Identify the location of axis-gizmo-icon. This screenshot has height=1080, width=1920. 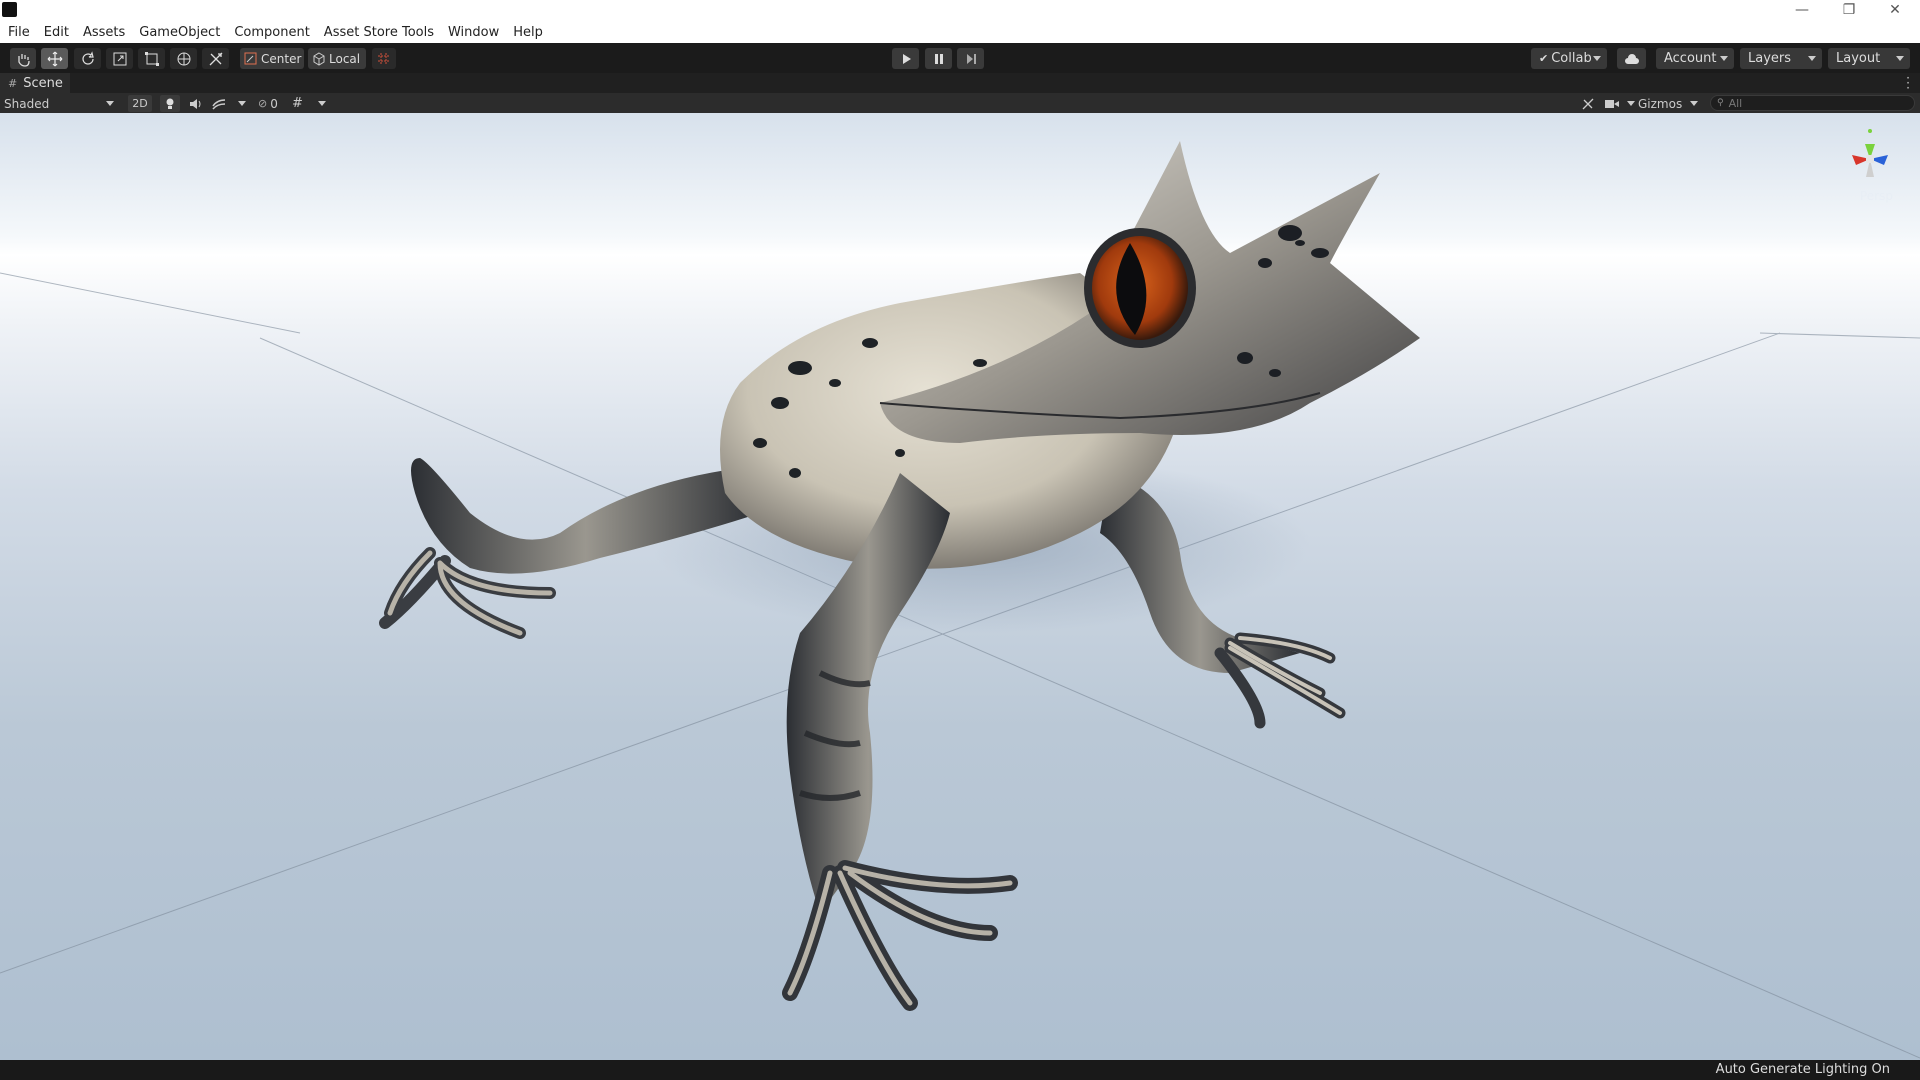
(1870, 153).